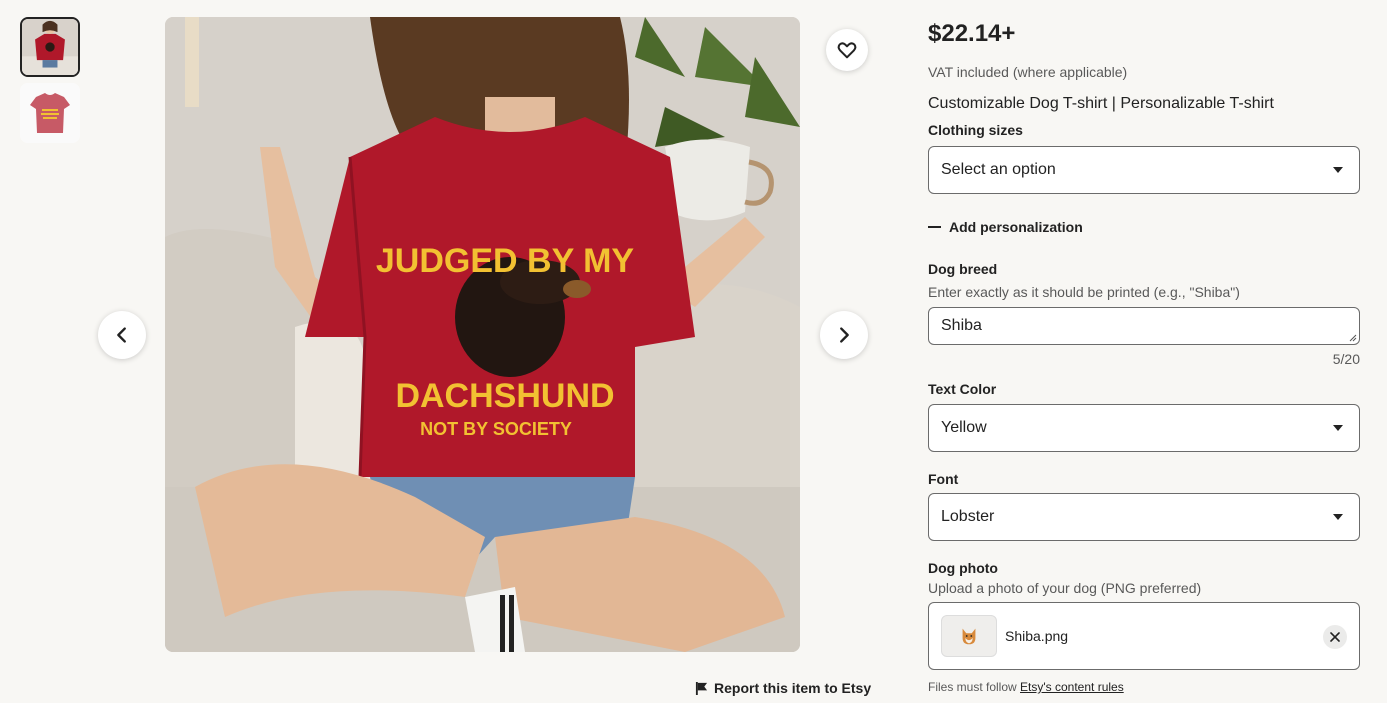 The image size is (1387, 703). I want to click on flag-icon, so click(701, 688).